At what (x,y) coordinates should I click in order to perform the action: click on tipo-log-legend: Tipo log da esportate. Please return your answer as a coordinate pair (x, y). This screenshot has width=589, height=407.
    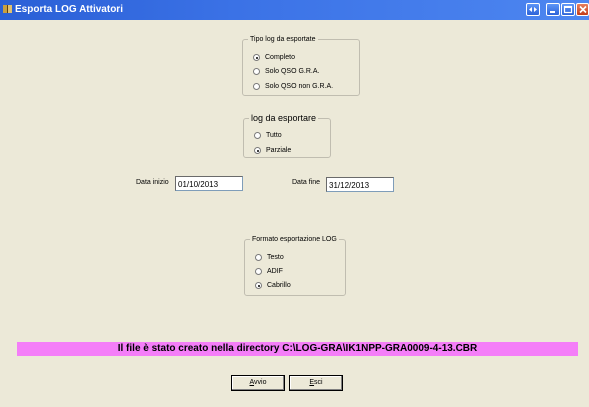
    Looking at the image, I should click on (283, 39).